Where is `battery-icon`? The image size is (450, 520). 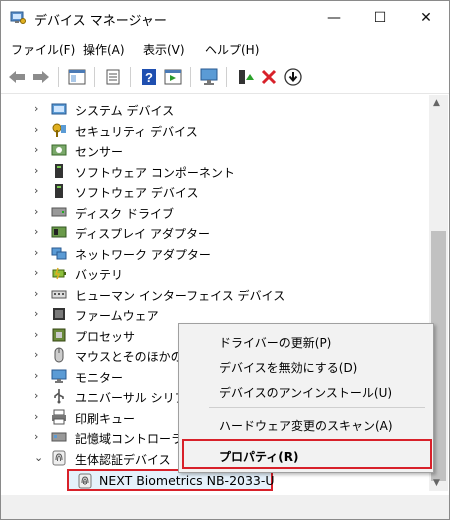 battery-icon is located at coordinates (59, 273).